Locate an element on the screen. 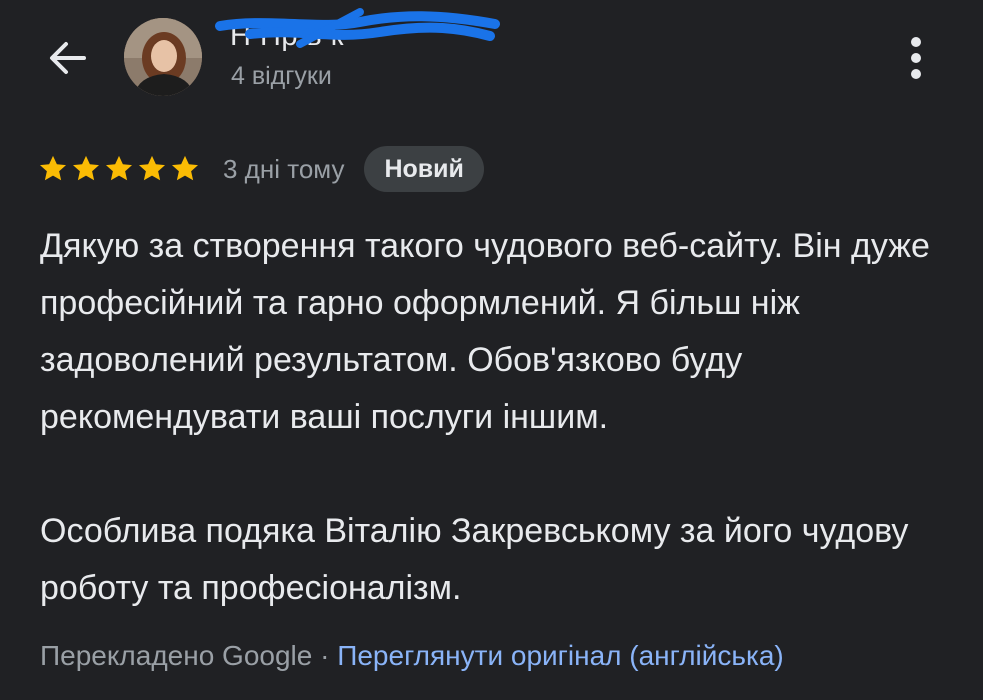 The image size is (983, 700). avatar is located at coordinates (163, 57).